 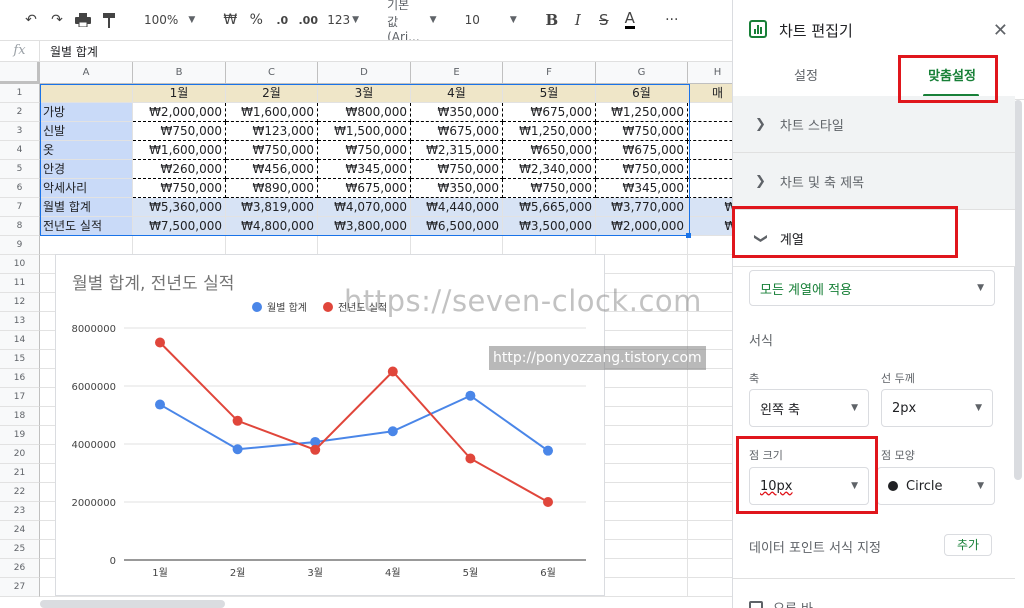 I want to click on table-cell: ₩345,000, so click(x=642, y=188).